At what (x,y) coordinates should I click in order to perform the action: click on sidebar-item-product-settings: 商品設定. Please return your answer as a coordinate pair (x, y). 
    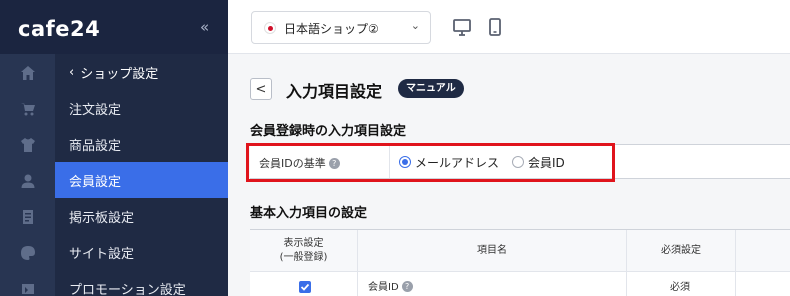
    Looking at the image, I should click on (141, 144).